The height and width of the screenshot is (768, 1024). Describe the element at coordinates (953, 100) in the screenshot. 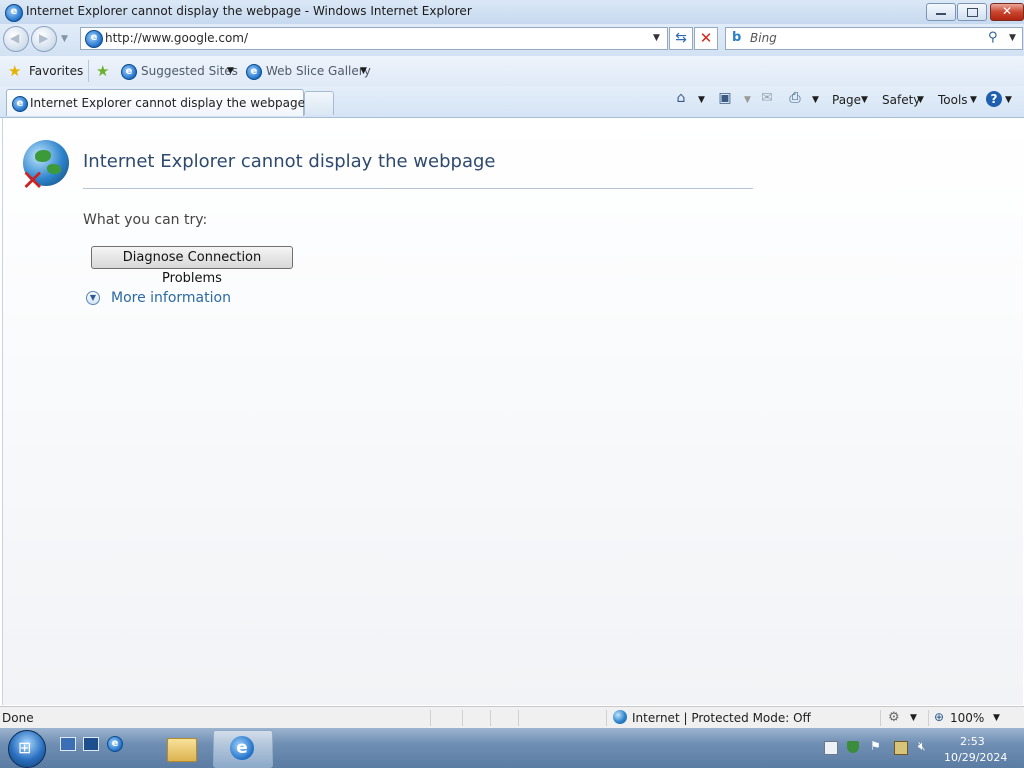

I see `tools-menu: Tools` at that location.